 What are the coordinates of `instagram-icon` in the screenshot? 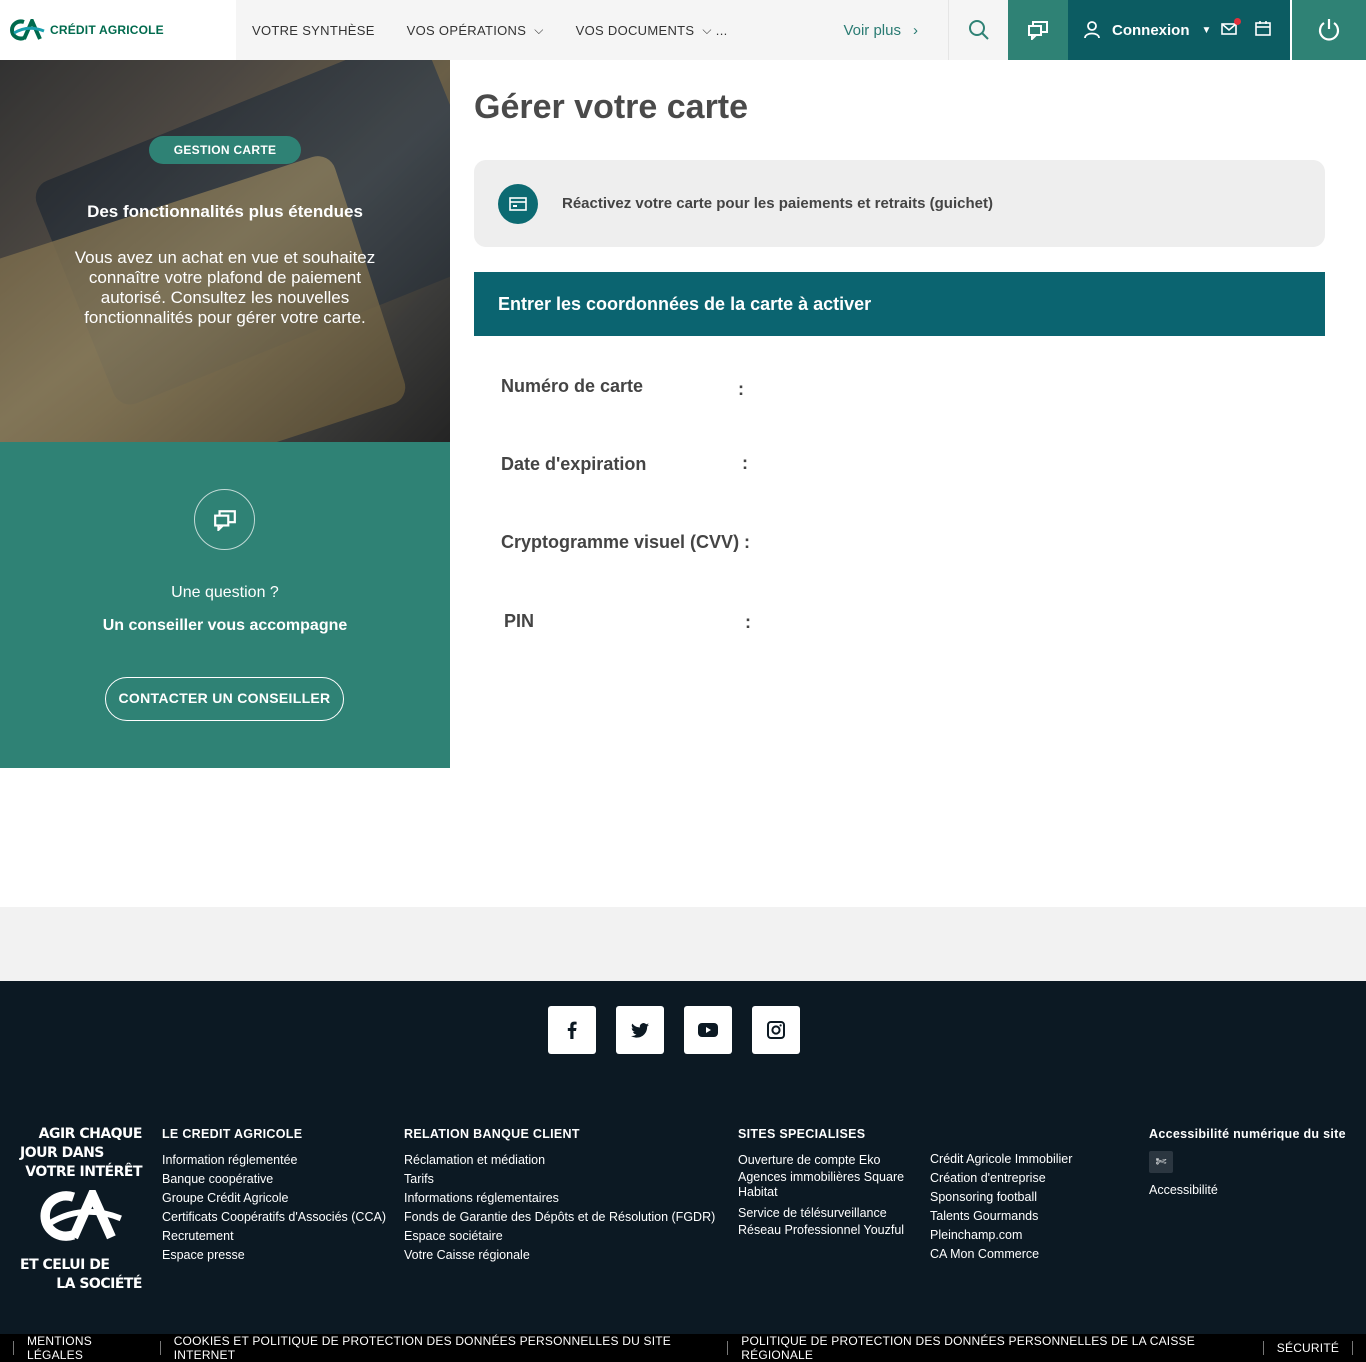 It's located at (776, 1030).